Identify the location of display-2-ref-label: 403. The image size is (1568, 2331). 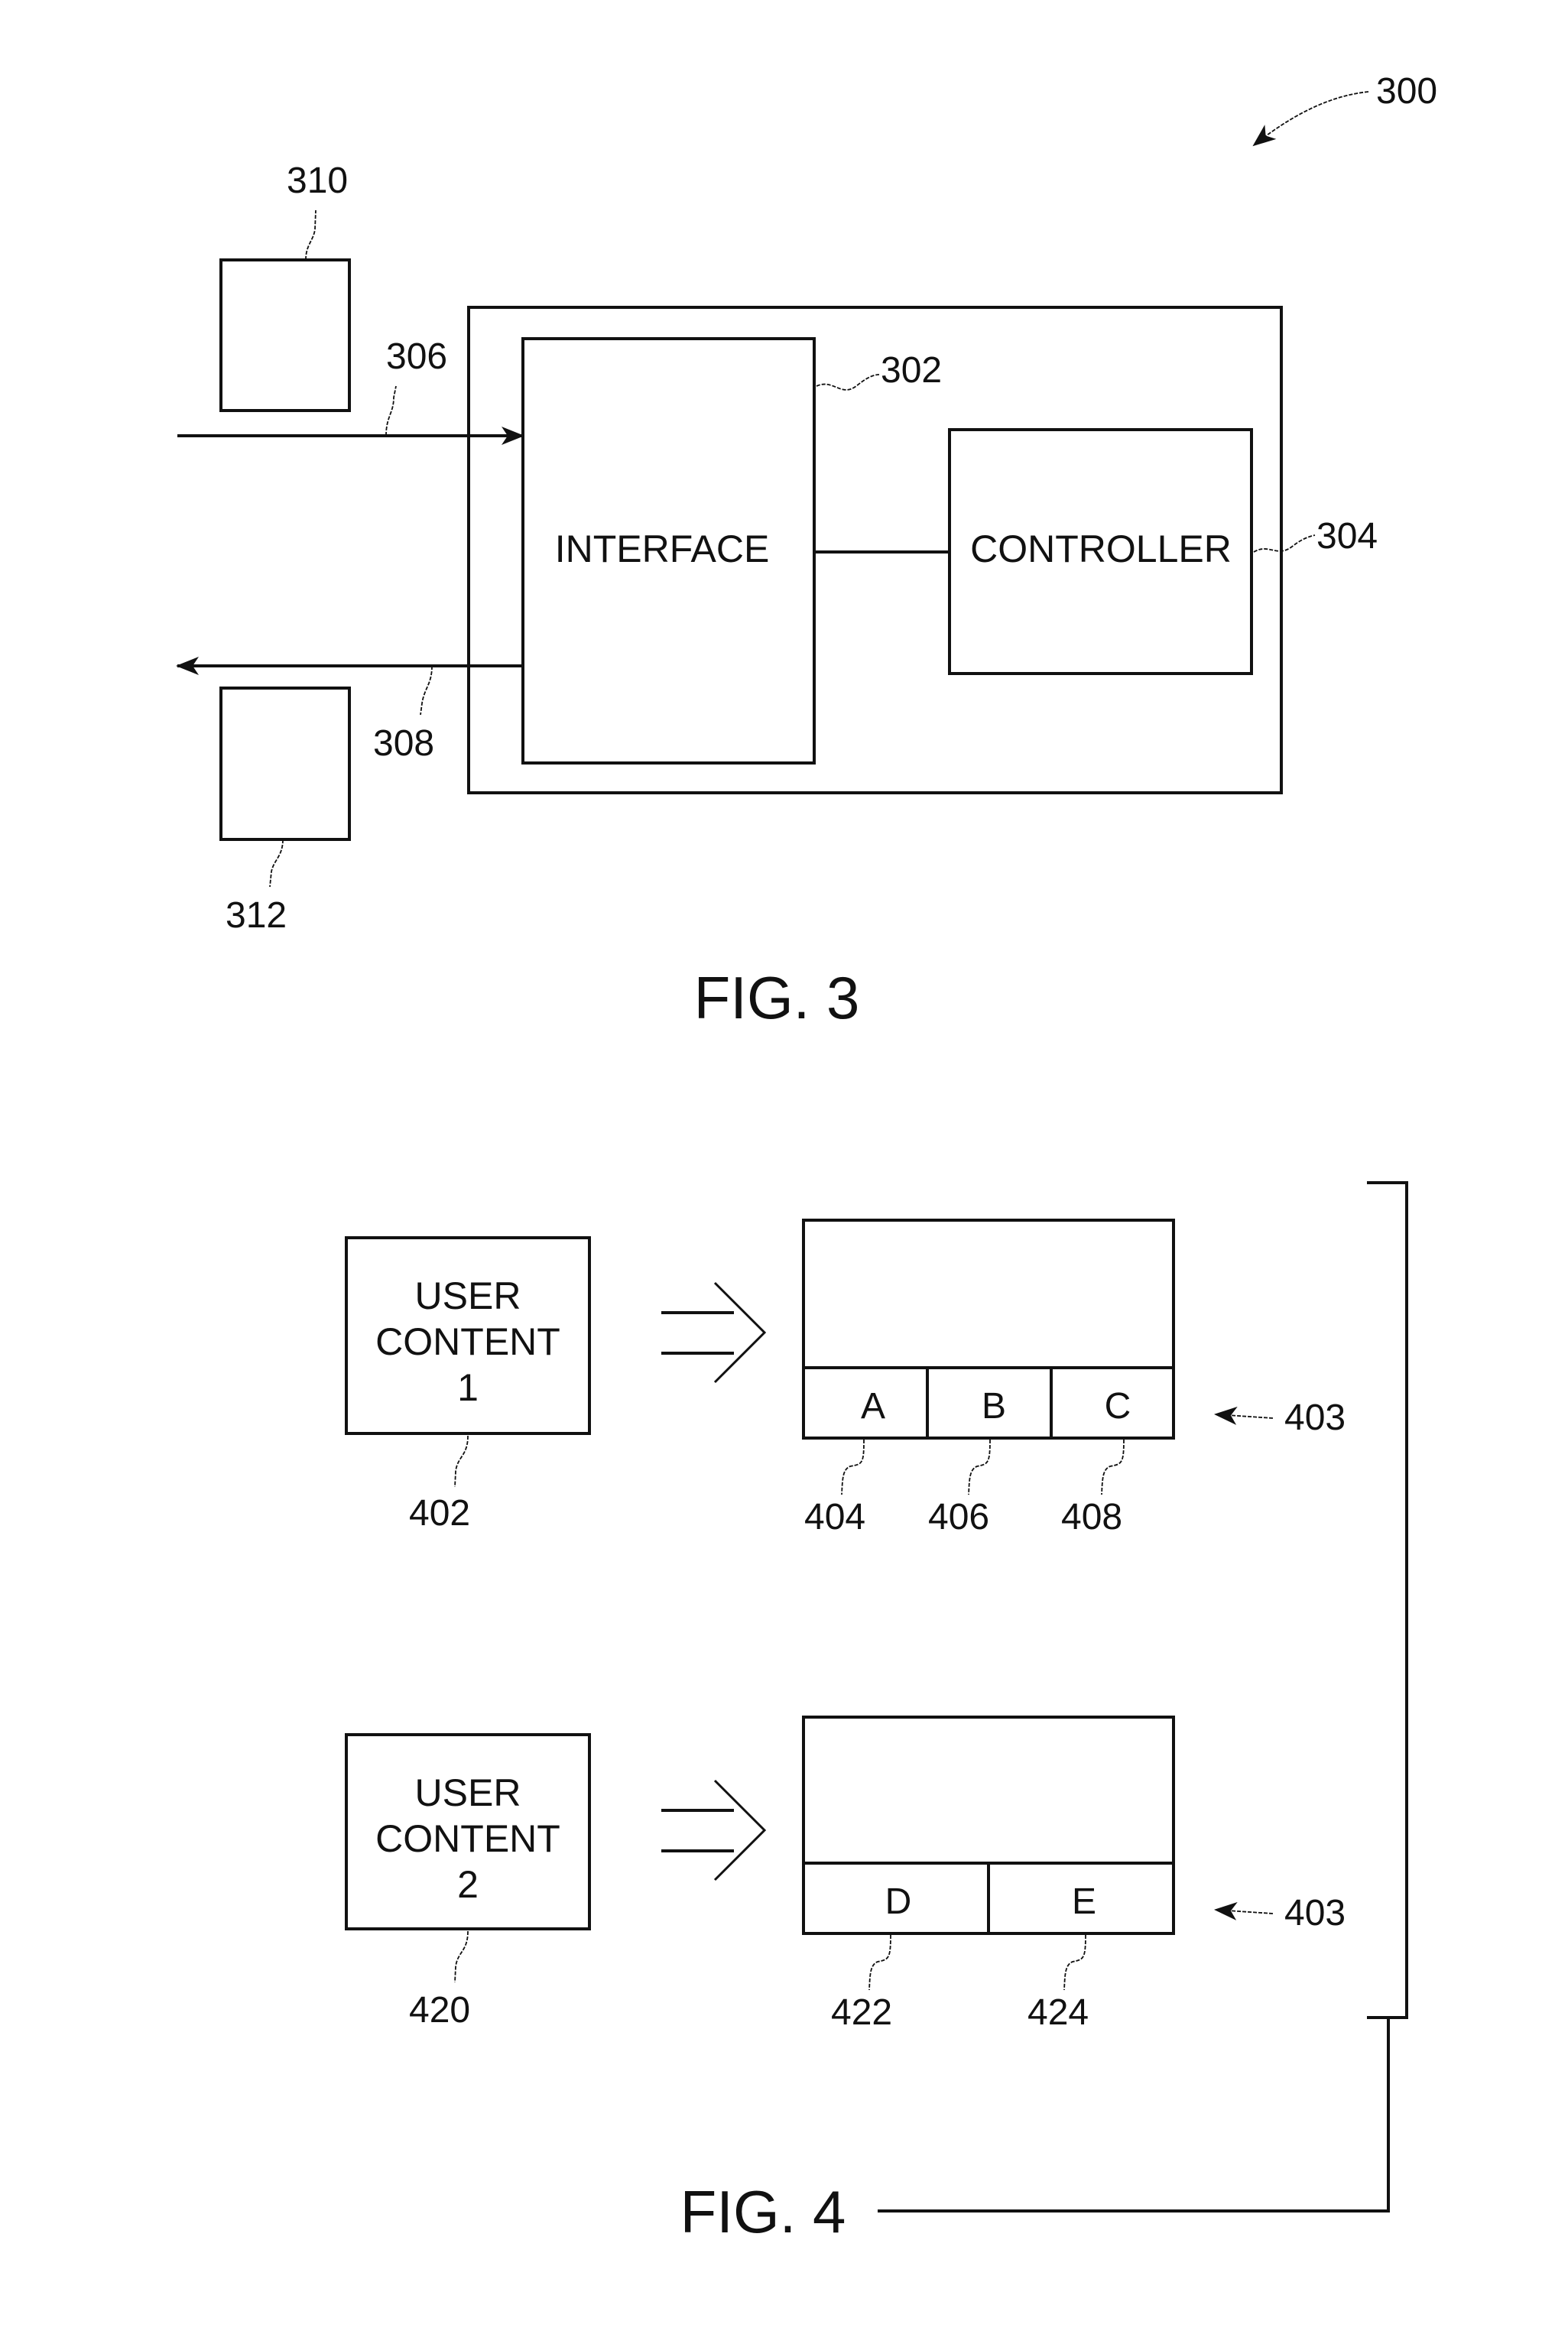
(1315, 1913).